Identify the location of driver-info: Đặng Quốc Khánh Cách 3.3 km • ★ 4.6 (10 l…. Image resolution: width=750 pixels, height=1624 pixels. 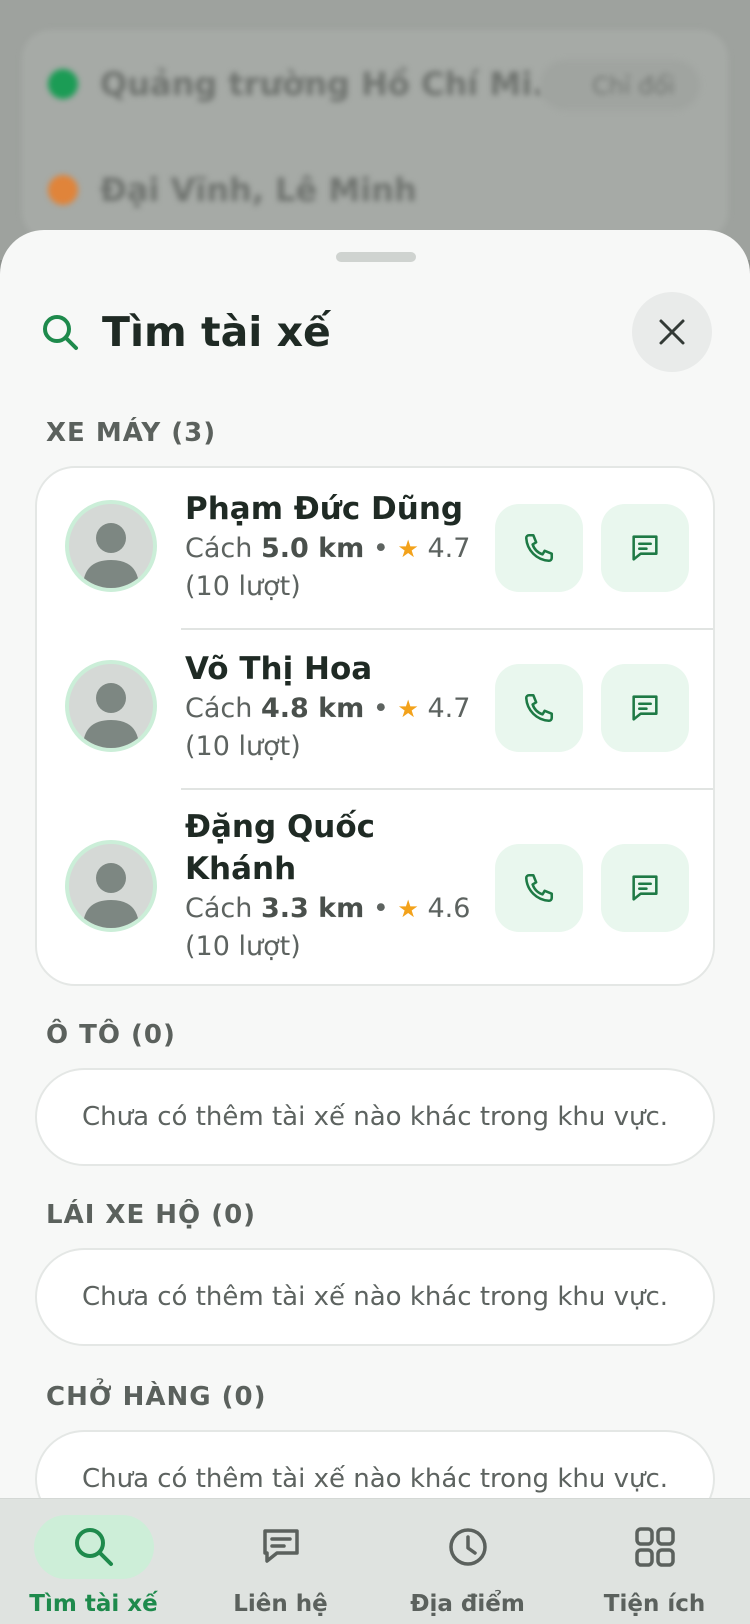
(330, 886).